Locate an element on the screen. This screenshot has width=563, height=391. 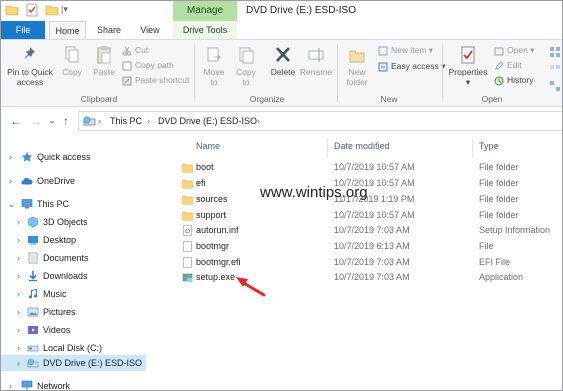
copy-button: Copy is located at coordinates (72, 61).